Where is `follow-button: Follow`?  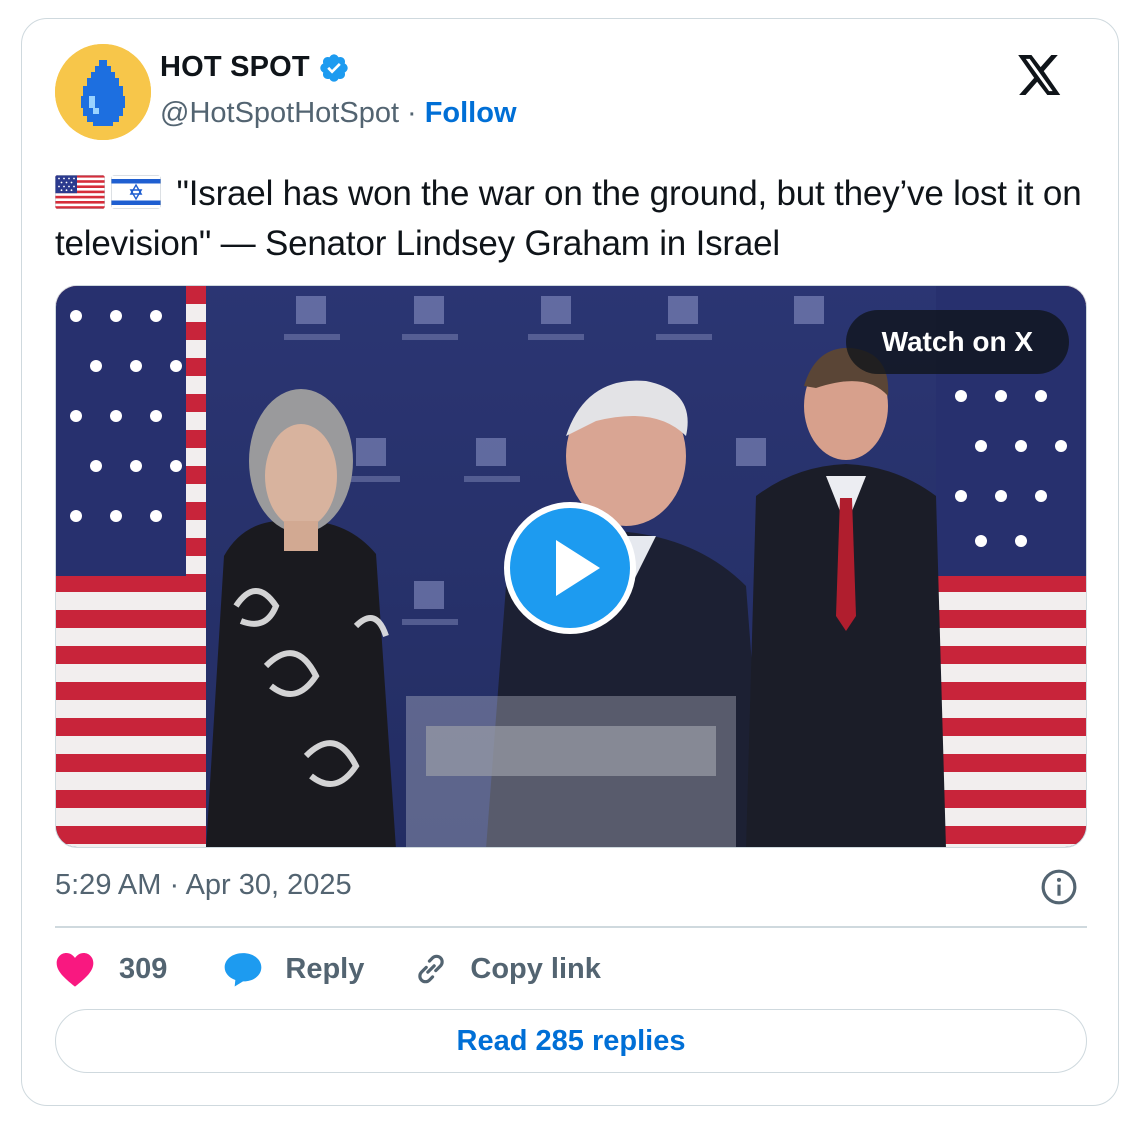 follow-button: Follow is located at coordinates (471, 113).